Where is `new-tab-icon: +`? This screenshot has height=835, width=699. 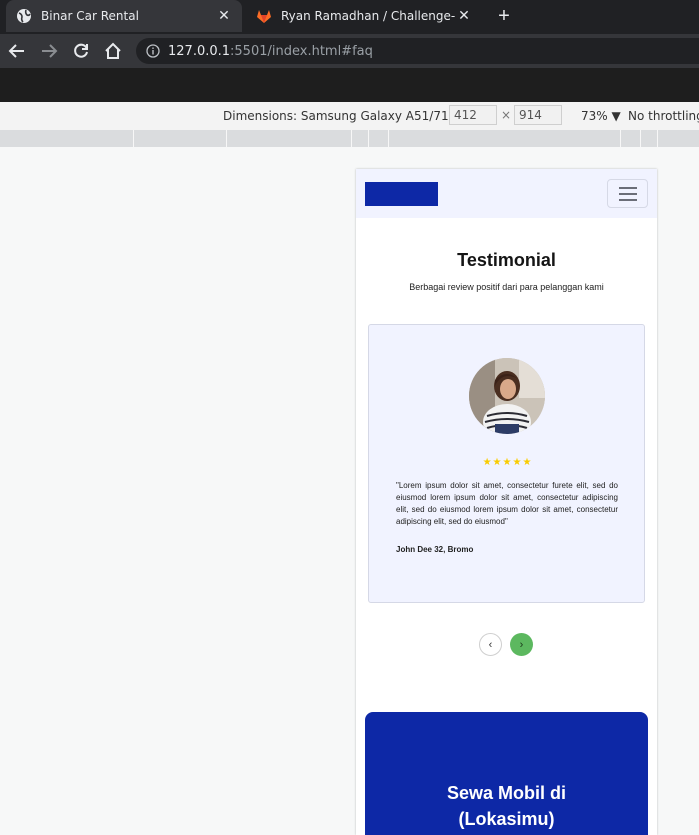
new-tab-icon: + is located at coordinates (504, 16).